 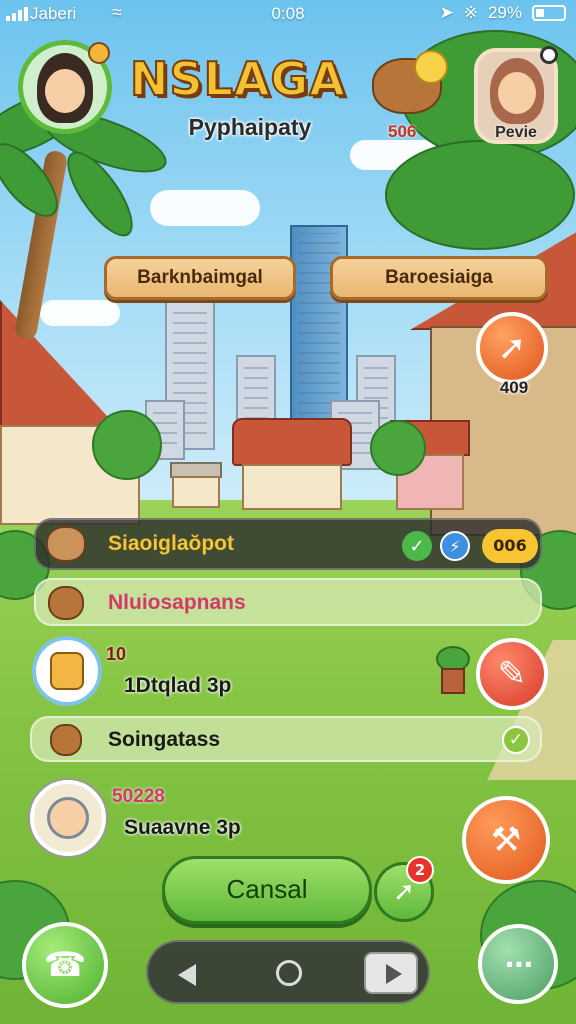 What do you see at coordinates (402, 131) in the screenshot?
I see `currency-value: 506` at bounding box center [402, 131].